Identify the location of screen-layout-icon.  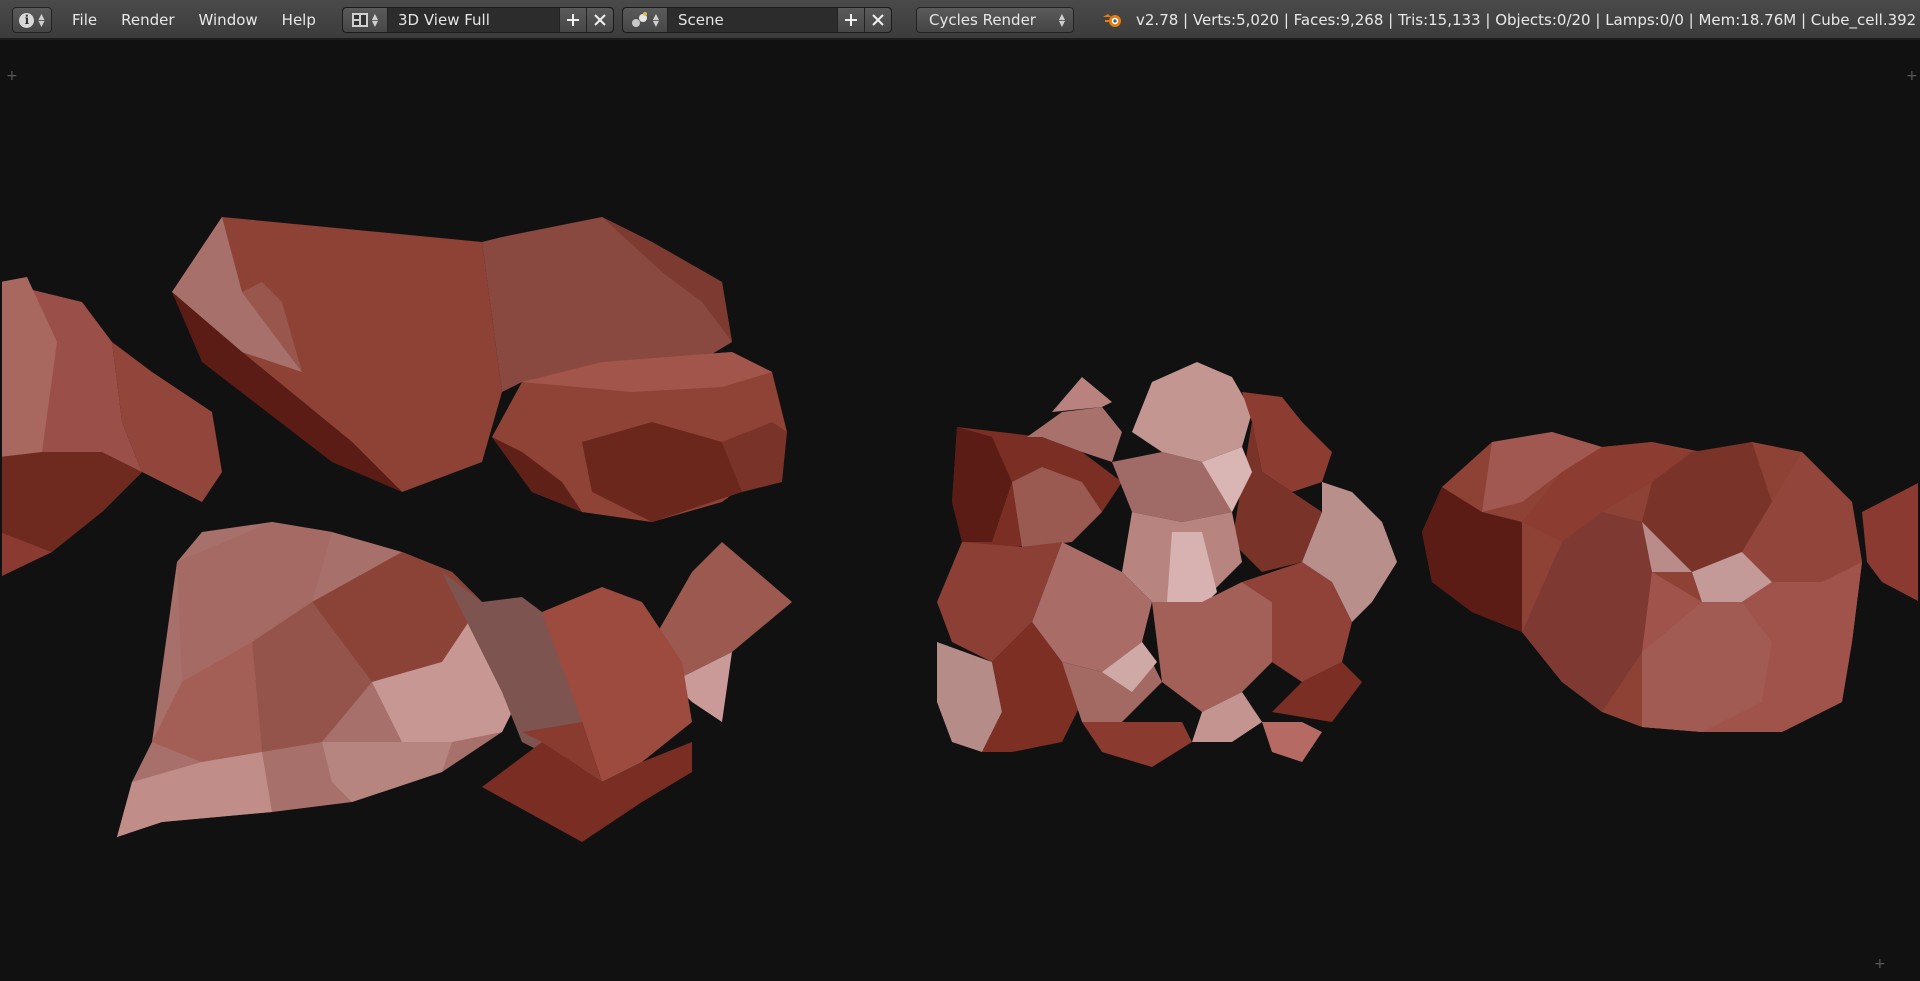
(359, 20).